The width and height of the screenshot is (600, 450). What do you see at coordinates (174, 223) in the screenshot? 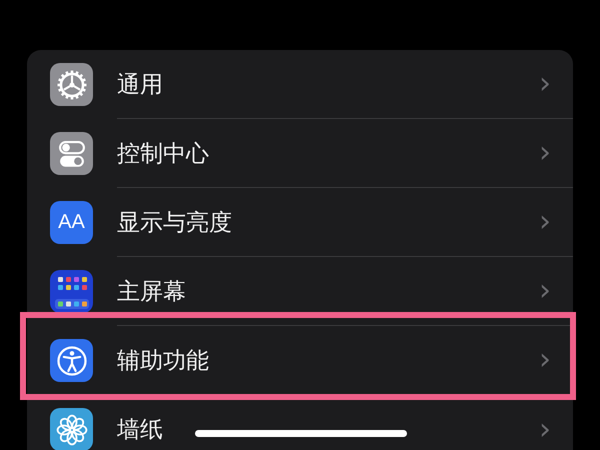
I see `settings-label: 显示与亮度` at bounding box center [174, 223].